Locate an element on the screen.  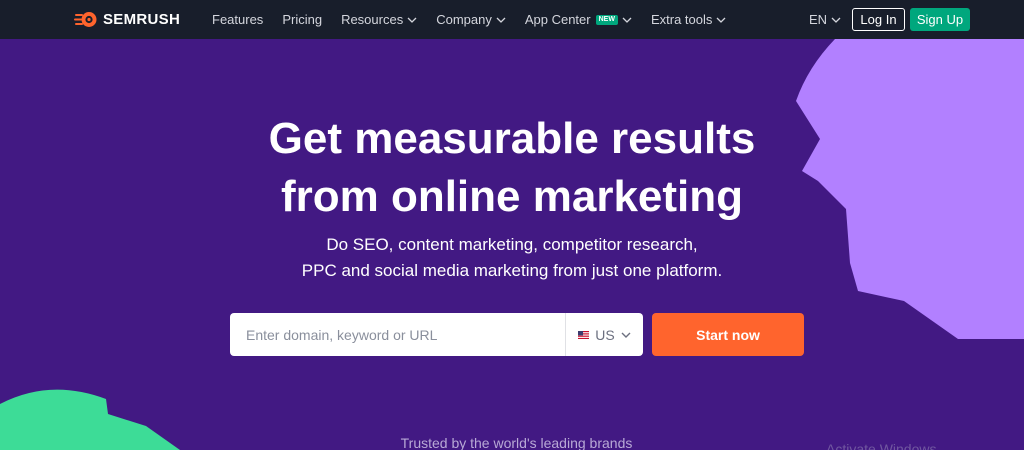
us-flag-icon is located at coordinates (584, 334).